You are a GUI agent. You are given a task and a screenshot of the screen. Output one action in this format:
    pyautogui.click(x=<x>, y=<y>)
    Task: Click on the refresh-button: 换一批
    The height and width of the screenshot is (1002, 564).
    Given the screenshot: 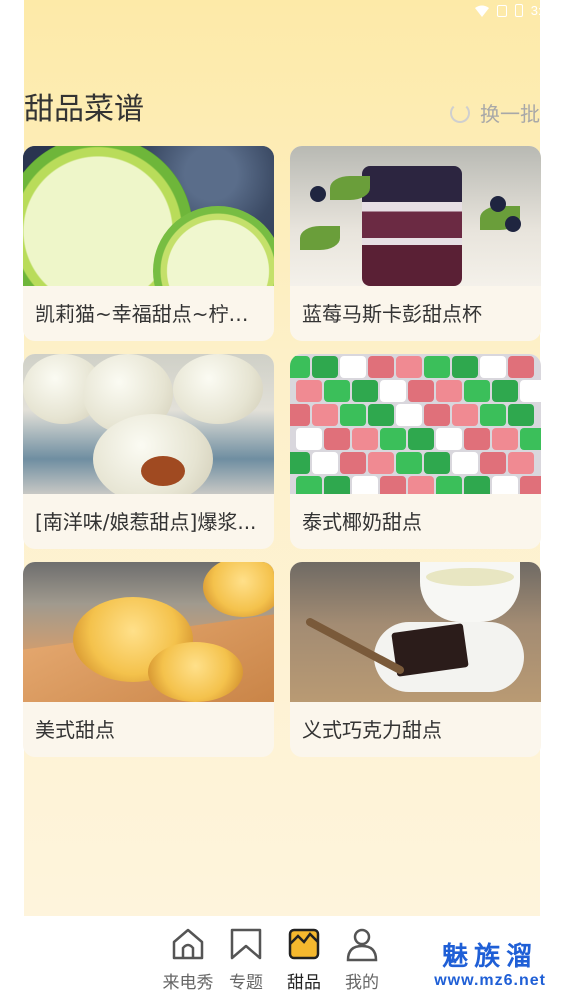 What is the action you would take?
    pyautogui.click(x=495, y=112)
    